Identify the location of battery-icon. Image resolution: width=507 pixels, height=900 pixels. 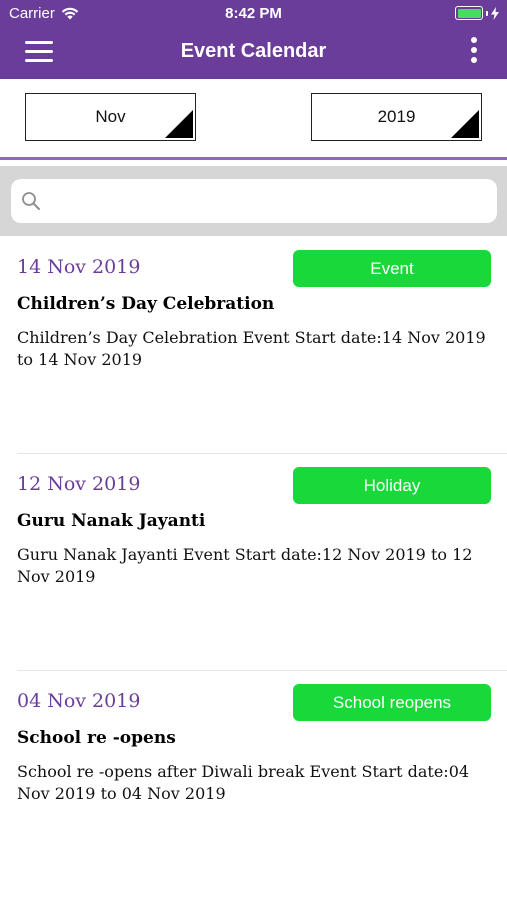
(477, 13).